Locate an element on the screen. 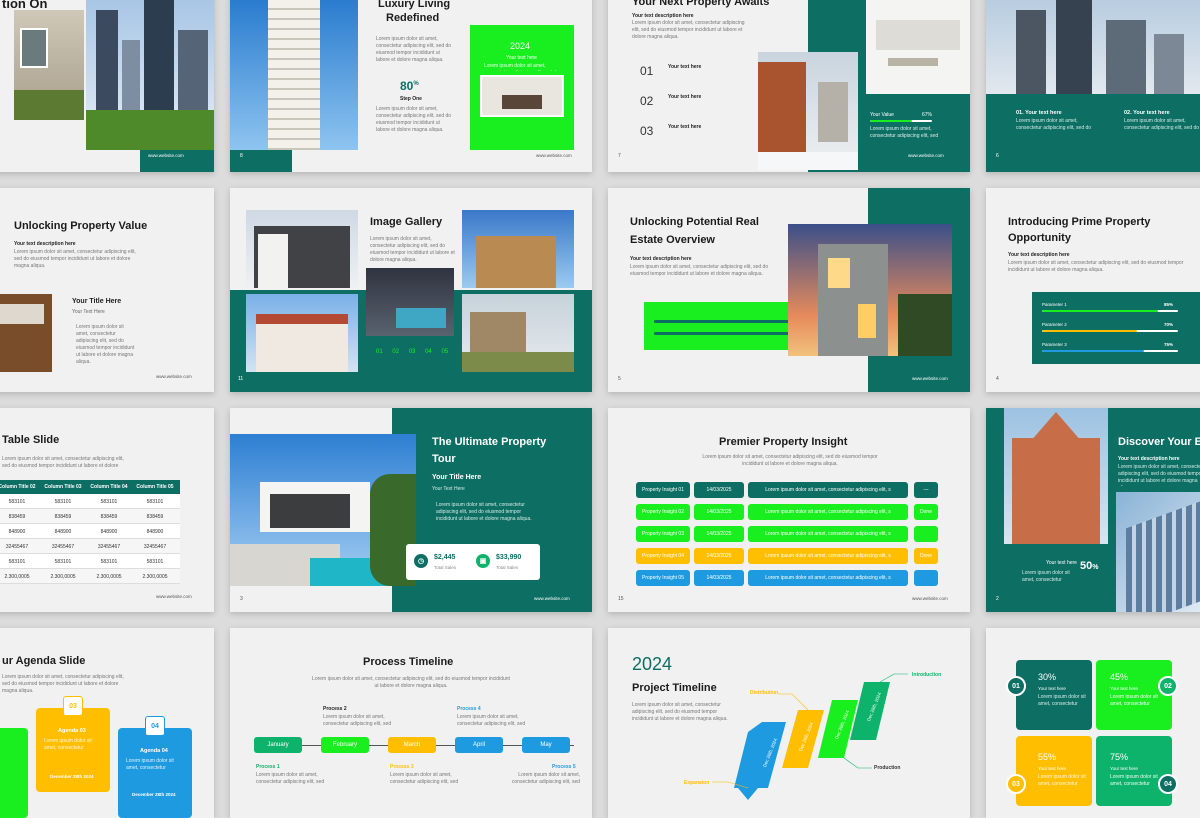 This screenshot has height=818, width=1200. progress-track is located at coordinates (726, 321).